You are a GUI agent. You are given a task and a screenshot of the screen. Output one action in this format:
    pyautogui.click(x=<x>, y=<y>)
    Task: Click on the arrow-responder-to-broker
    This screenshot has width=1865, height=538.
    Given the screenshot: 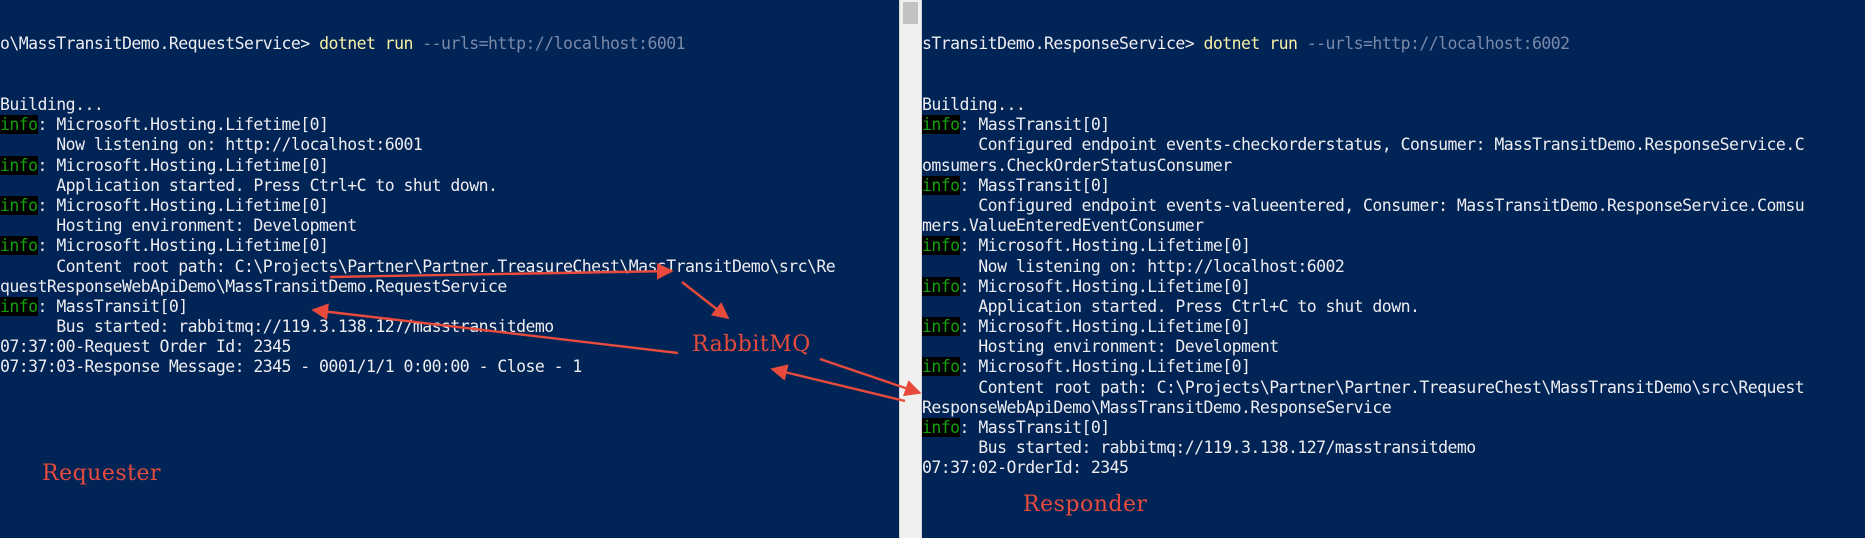 What is the action you would take?
    pyautogui.click(x=838, y=383)
    